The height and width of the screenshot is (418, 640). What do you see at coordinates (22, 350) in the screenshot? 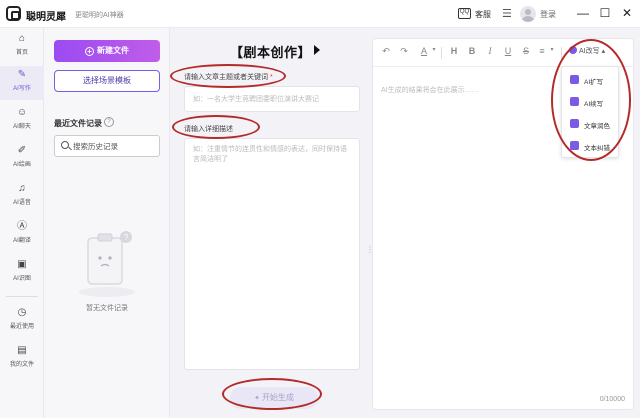
I see `file-icon: ▤` at bounding box center [22, 350].